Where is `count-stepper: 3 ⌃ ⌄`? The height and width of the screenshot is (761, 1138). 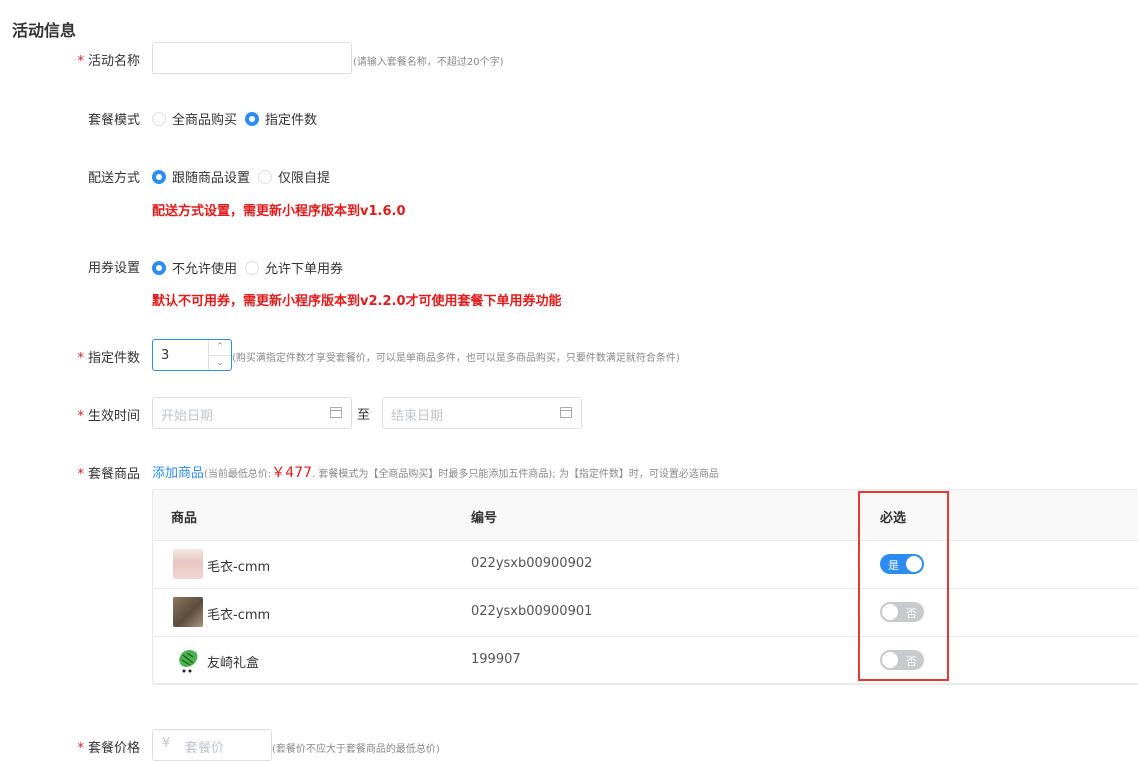
count-stepper: 3 ⌃ ⌄ is located at coordinates (192, 355).